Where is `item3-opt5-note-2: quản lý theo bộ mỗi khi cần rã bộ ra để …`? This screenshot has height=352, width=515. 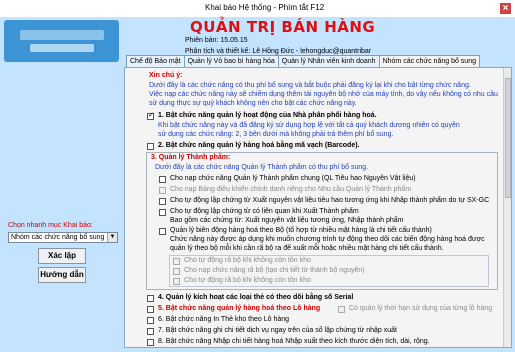
item3-opt5-note-2: quản lý theo bộ mỗi khi cần rã bộ ra để … is located at coordinates (307, 248).